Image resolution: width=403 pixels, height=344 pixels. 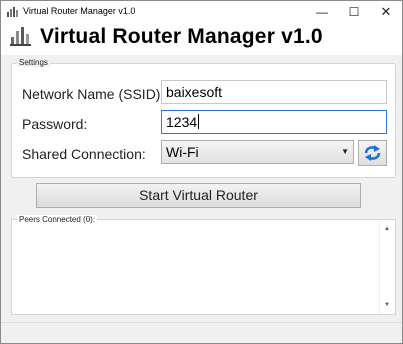 I want to click on text-caret, so click(x=199, y=121).